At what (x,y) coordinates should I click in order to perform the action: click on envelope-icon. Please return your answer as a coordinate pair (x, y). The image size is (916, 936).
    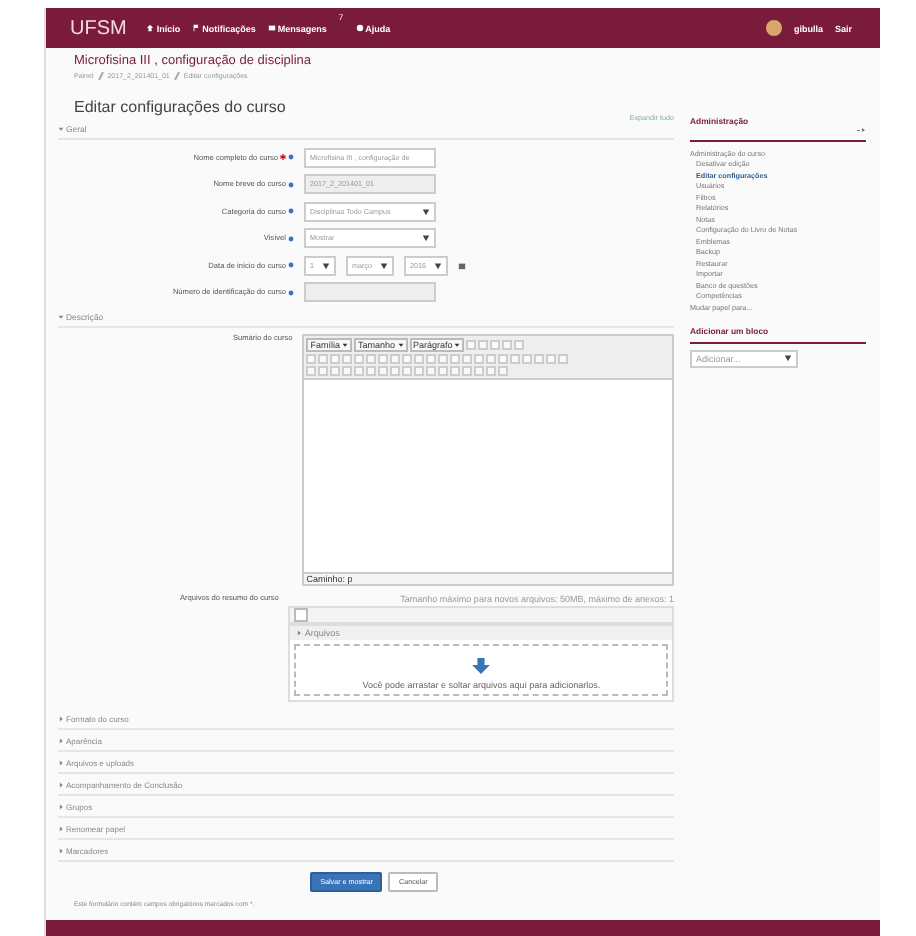
    Looking at the image, I should click on (271, 28).